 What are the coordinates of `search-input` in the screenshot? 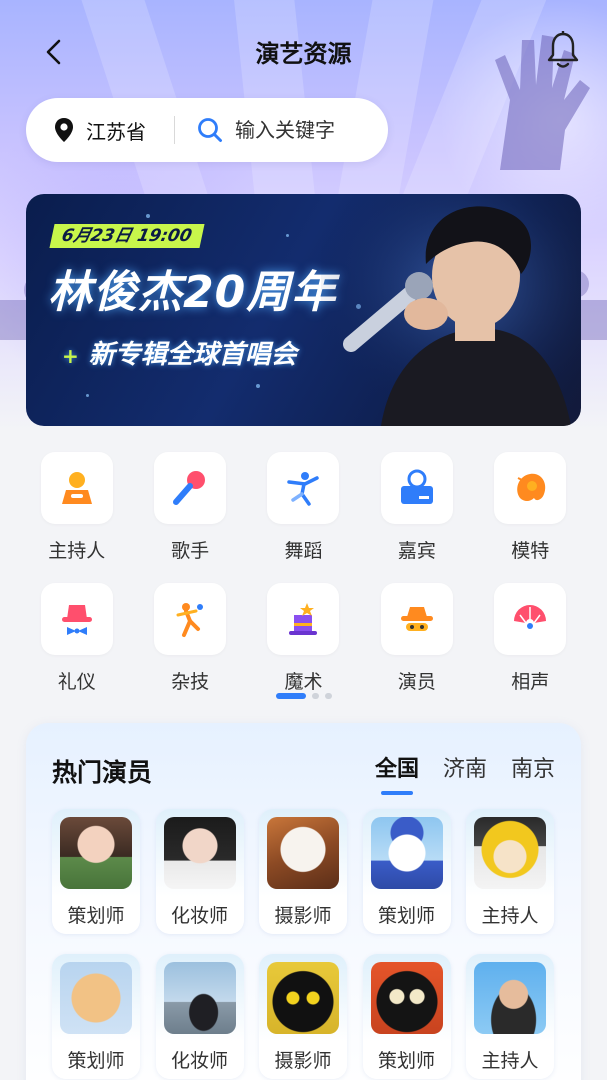 It's located at (300, 130).